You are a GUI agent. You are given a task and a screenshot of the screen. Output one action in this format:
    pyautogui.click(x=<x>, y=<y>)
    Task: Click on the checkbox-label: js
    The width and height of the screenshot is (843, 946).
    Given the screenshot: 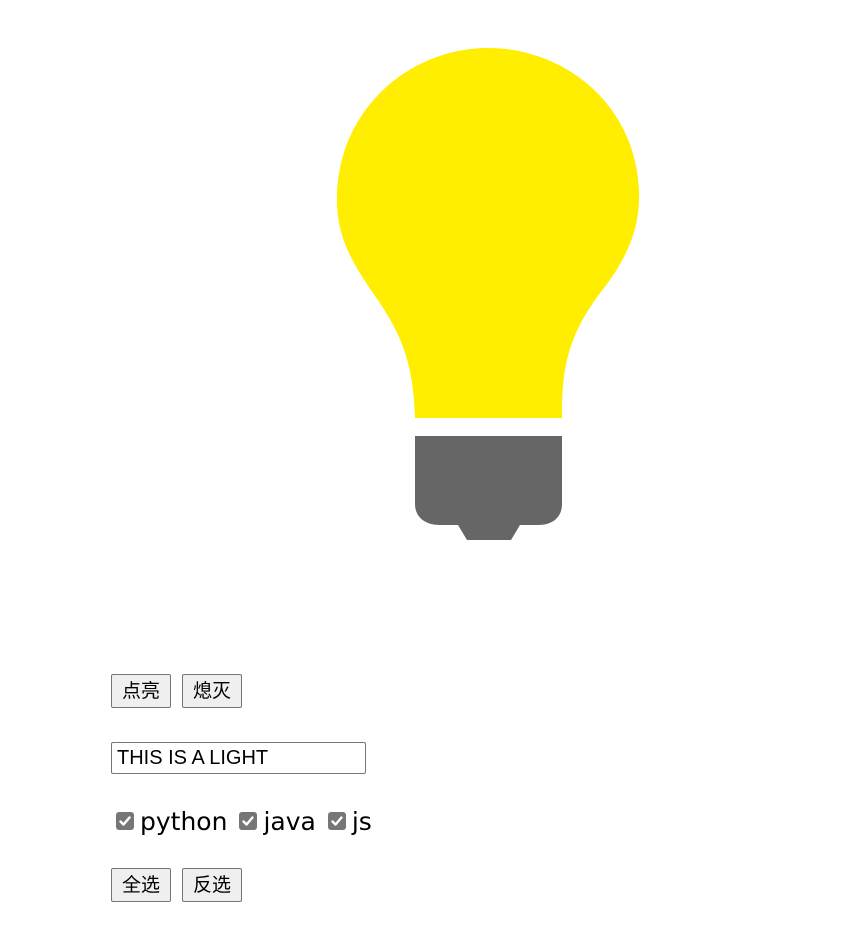 What is the action you would take?
    pyautogui.click(x=361, y=821)
    